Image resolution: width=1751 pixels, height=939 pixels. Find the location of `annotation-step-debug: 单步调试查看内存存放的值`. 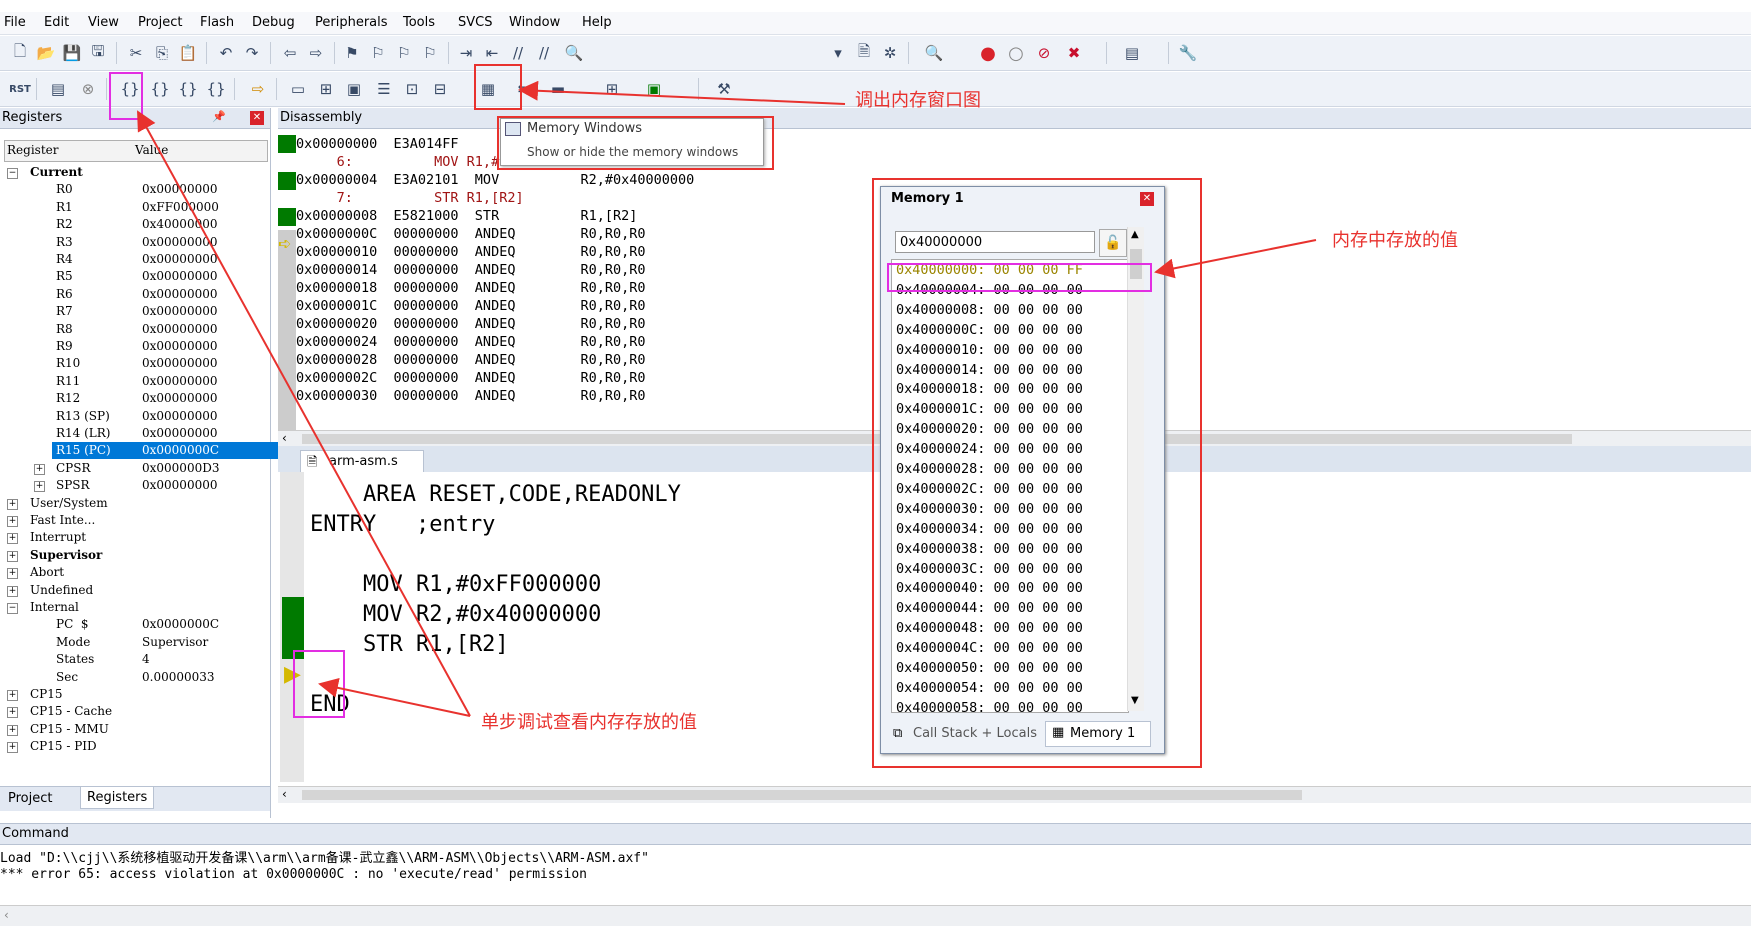

annotation-step-debug: 单步调试查看内存存放的值 is located at coordinates (589, 722).